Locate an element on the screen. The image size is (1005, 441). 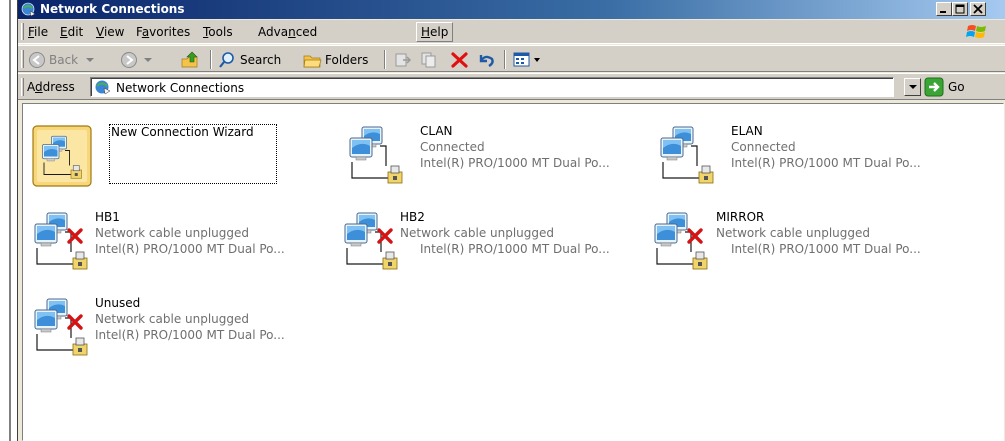
back-button: Back is located at coordinates (62, 60).